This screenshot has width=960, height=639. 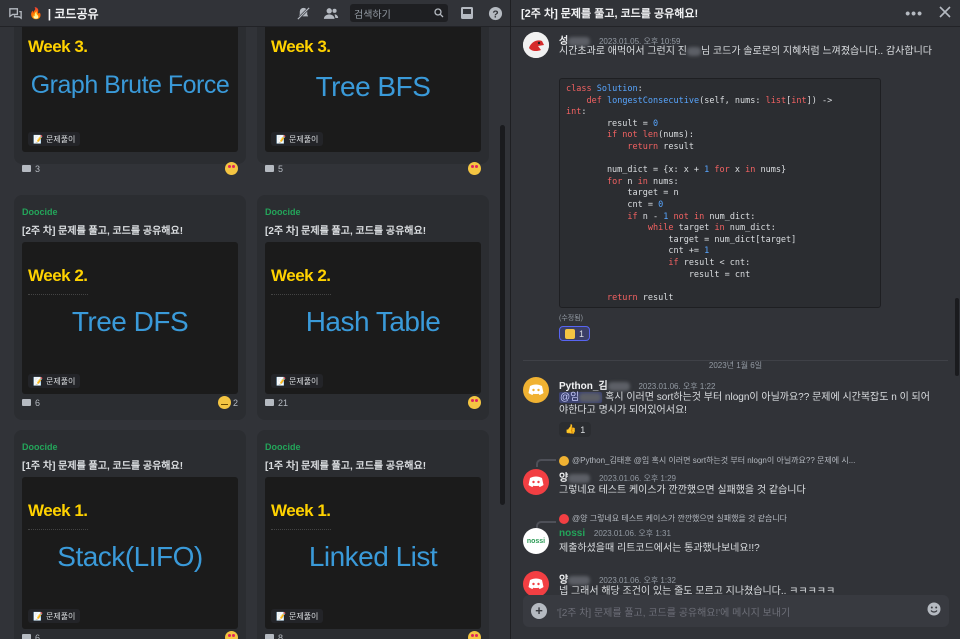 I want to click on channel-header: 🔥 | 코드공유, so click(x=52, y=13).